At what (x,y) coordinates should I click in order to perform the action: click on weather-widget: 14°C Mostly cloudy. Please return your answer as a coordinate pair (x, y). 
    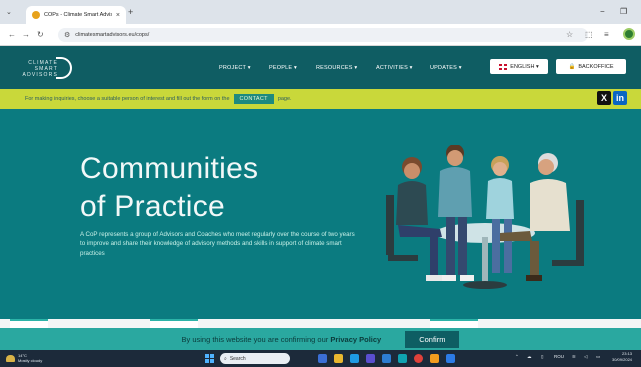
    Looking at the image, I should click on (24, 358).